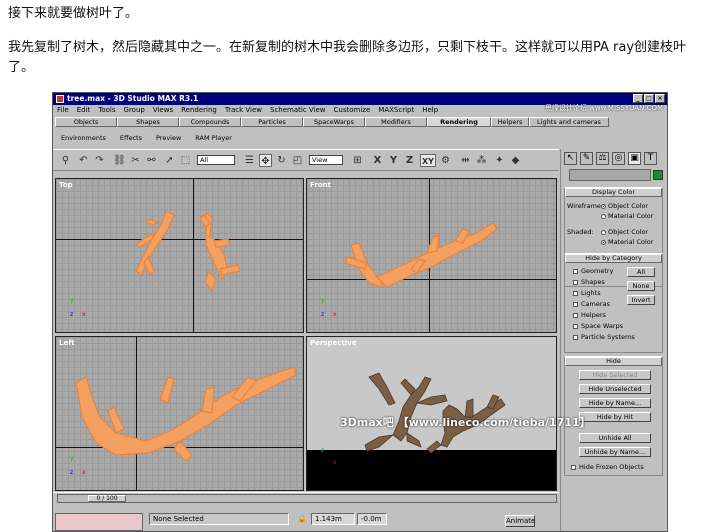 The height and width of the screenshot is (532, 711). I want to click on tree-wireframe-front, so click(421, 255).